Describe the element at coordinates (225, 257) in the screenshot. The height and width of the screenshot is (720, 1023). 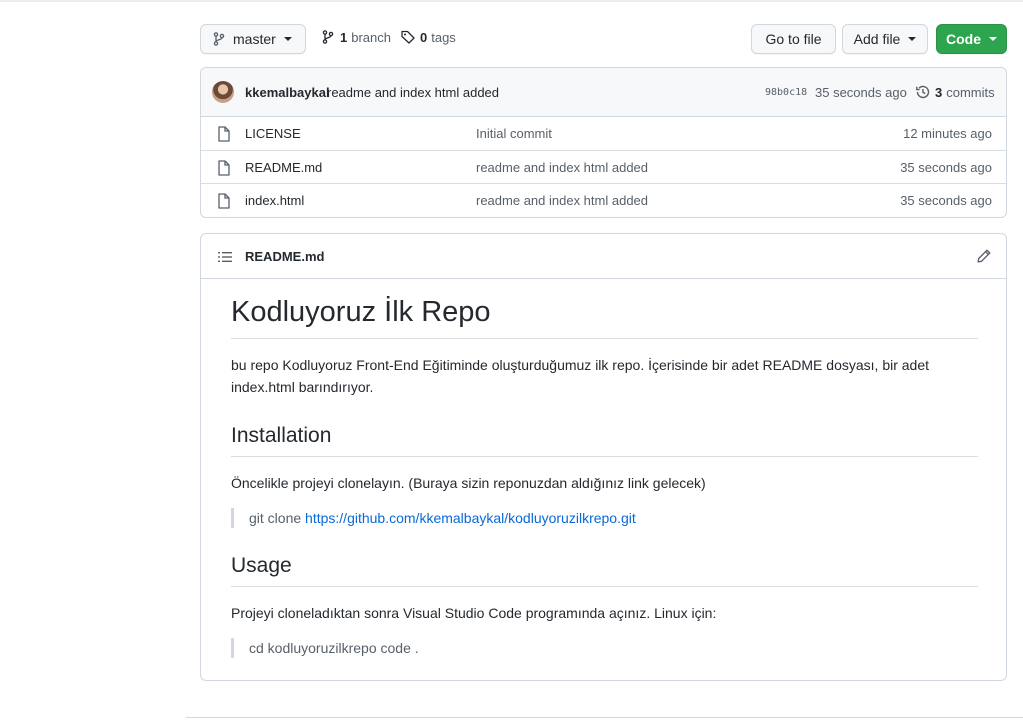
I see `list-unordered-icon` at that location.